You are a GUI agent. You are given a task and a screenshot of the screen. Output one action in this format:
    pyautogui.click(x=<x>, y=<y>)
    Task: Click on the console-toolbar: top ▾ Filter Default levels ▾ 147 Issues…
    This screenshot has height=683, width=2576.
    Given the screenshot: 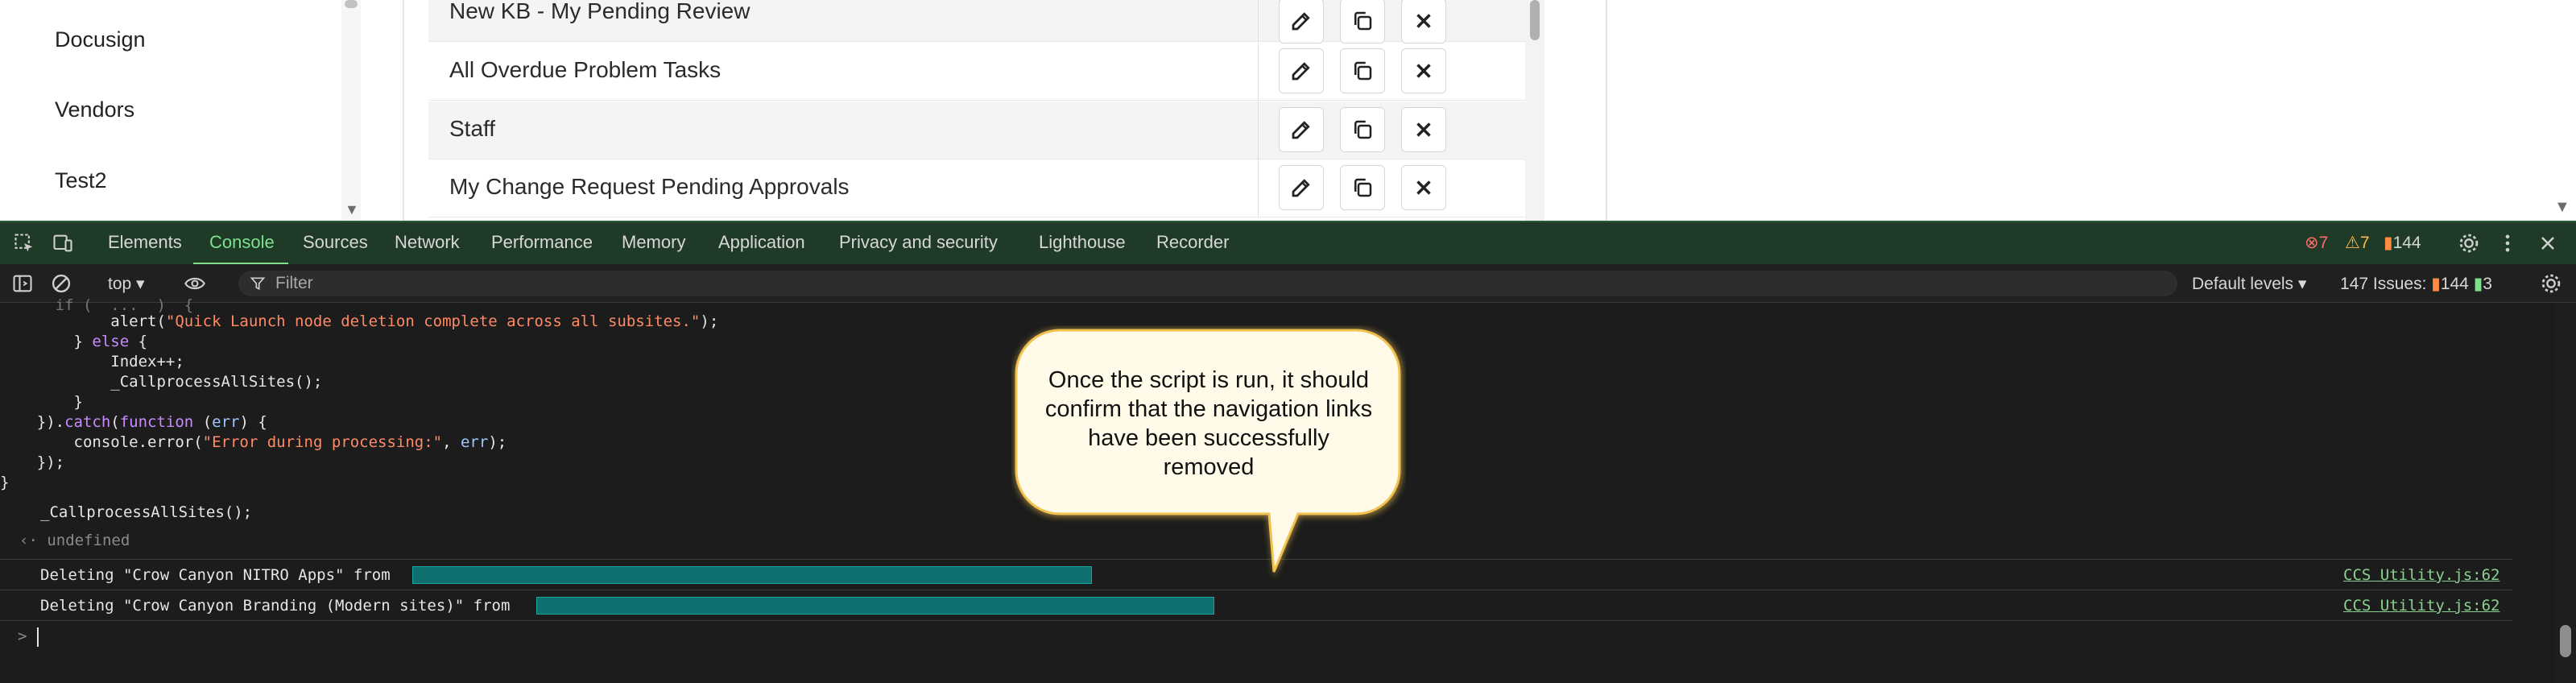 What is the action you would take?
    pyautogui.click(x=1288, y=283)
    